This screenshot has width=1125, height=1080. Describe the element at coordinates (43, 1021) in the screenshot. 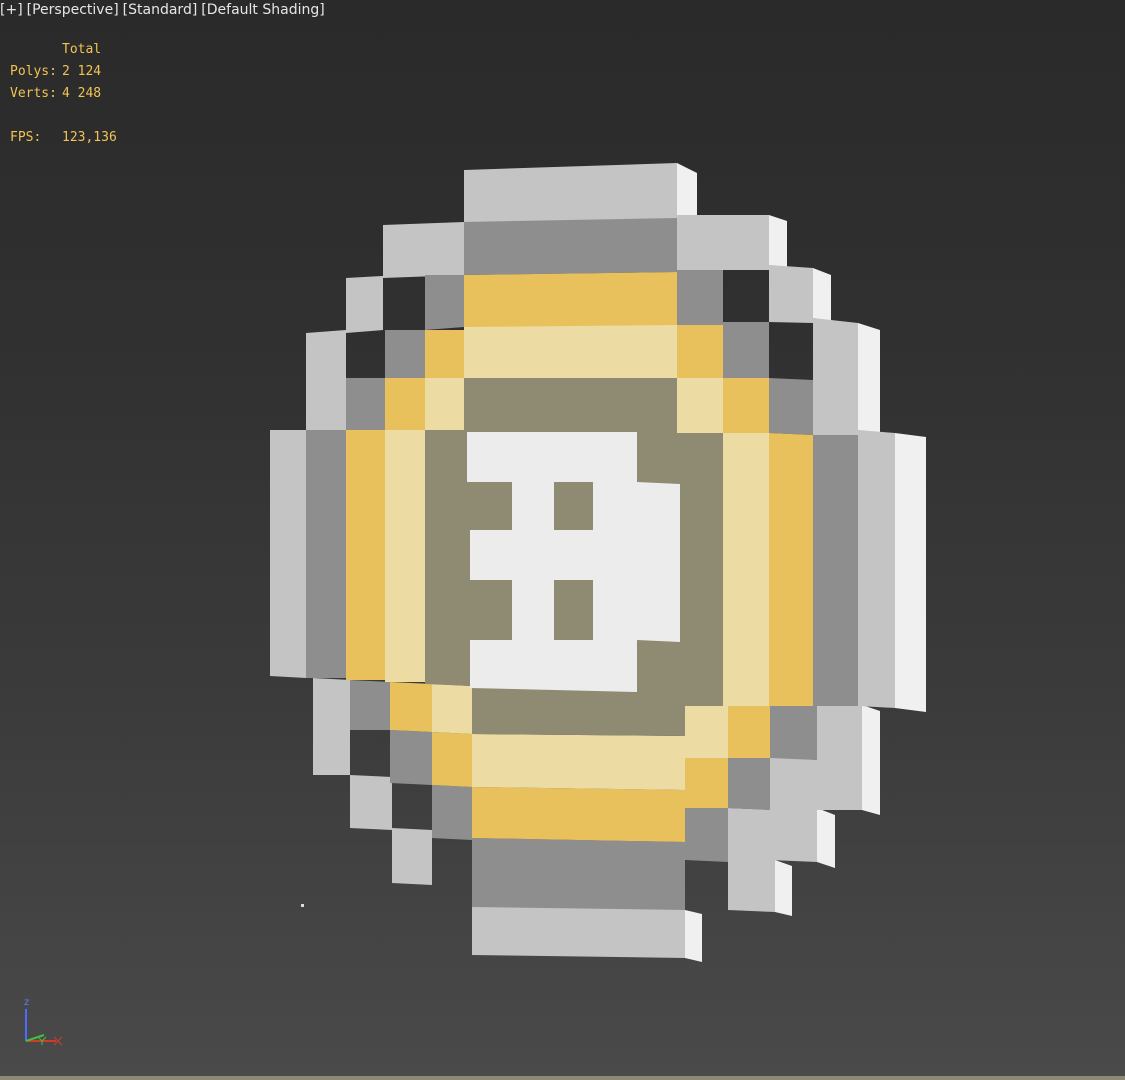

I see `axis-tripod-gizmo: z` at that location.